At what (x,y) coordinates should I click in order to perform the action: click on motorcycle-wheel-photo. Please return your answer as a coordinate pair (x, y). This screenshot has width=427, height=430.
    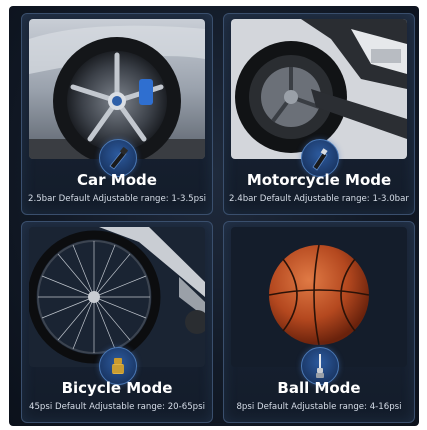
    Looking at the image, I should click on (319, 89).